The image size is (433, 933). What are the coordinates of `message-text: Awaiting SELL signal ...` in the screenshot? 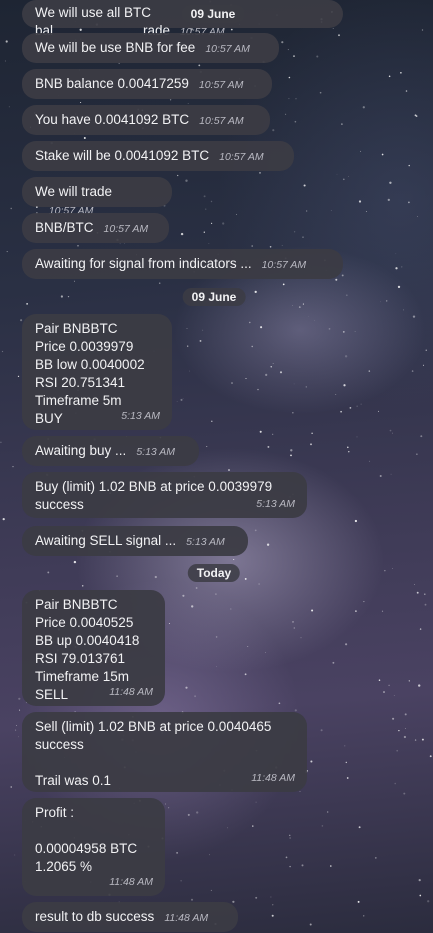 It's located at (106, 540).